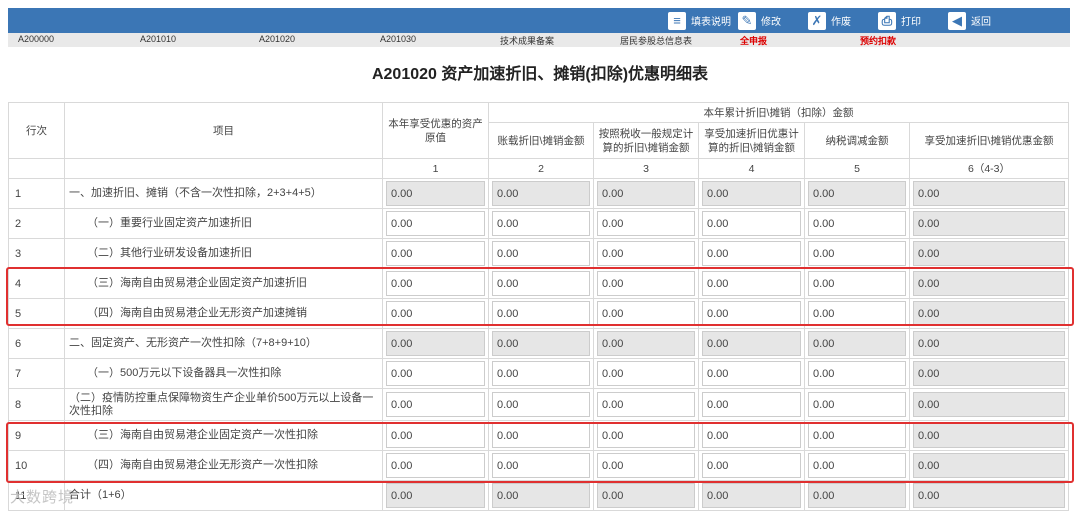 This screenshot has width=1080, height=515. Describe the element at coordinates (759, 20) in the screenshot. I see `modify-button: ✎ 修改` at that location.